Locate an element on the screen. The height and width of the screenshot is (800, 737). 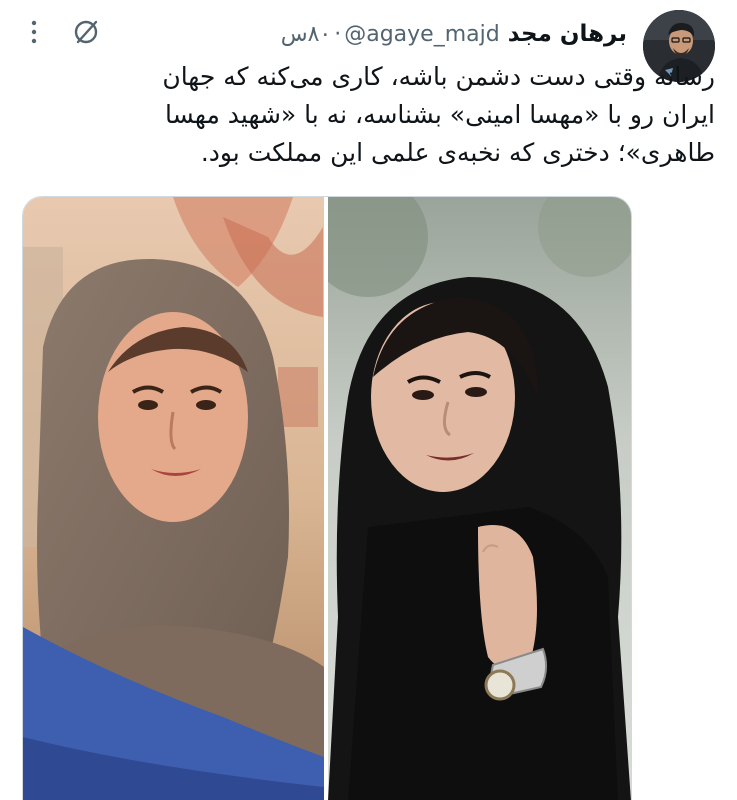
grok-slash-circle-icon is located at coordinates (86, 32).